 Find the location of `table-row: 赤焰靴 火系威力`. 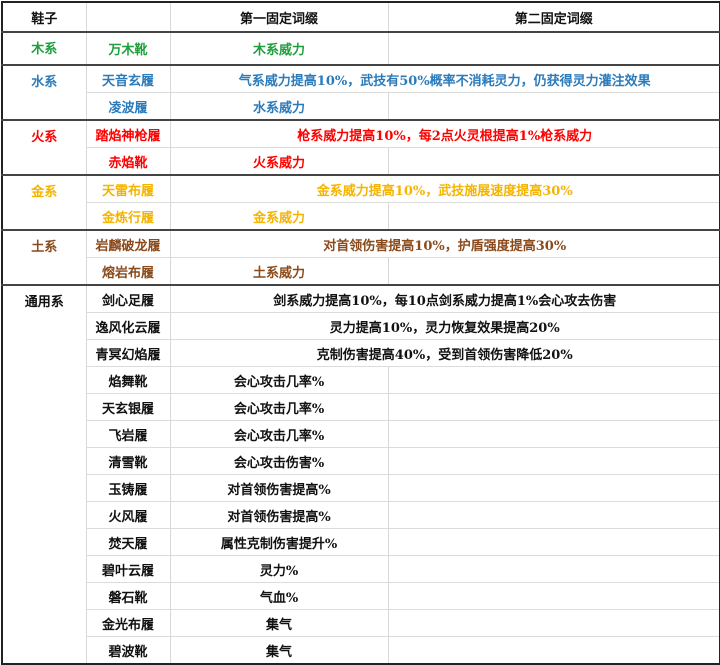

table-row: 赤焰靴 火系威力 is located at coordinates (361, 161).